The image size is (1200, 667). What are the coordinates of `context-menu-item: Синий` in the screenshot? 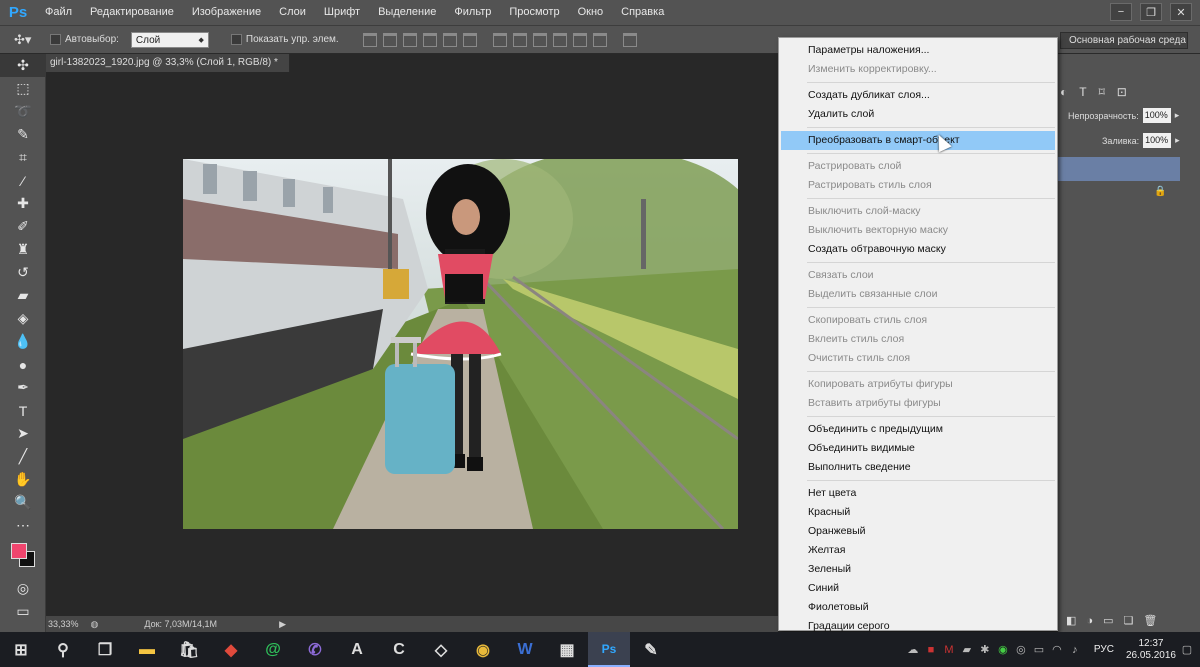 It's located at (918, 588).